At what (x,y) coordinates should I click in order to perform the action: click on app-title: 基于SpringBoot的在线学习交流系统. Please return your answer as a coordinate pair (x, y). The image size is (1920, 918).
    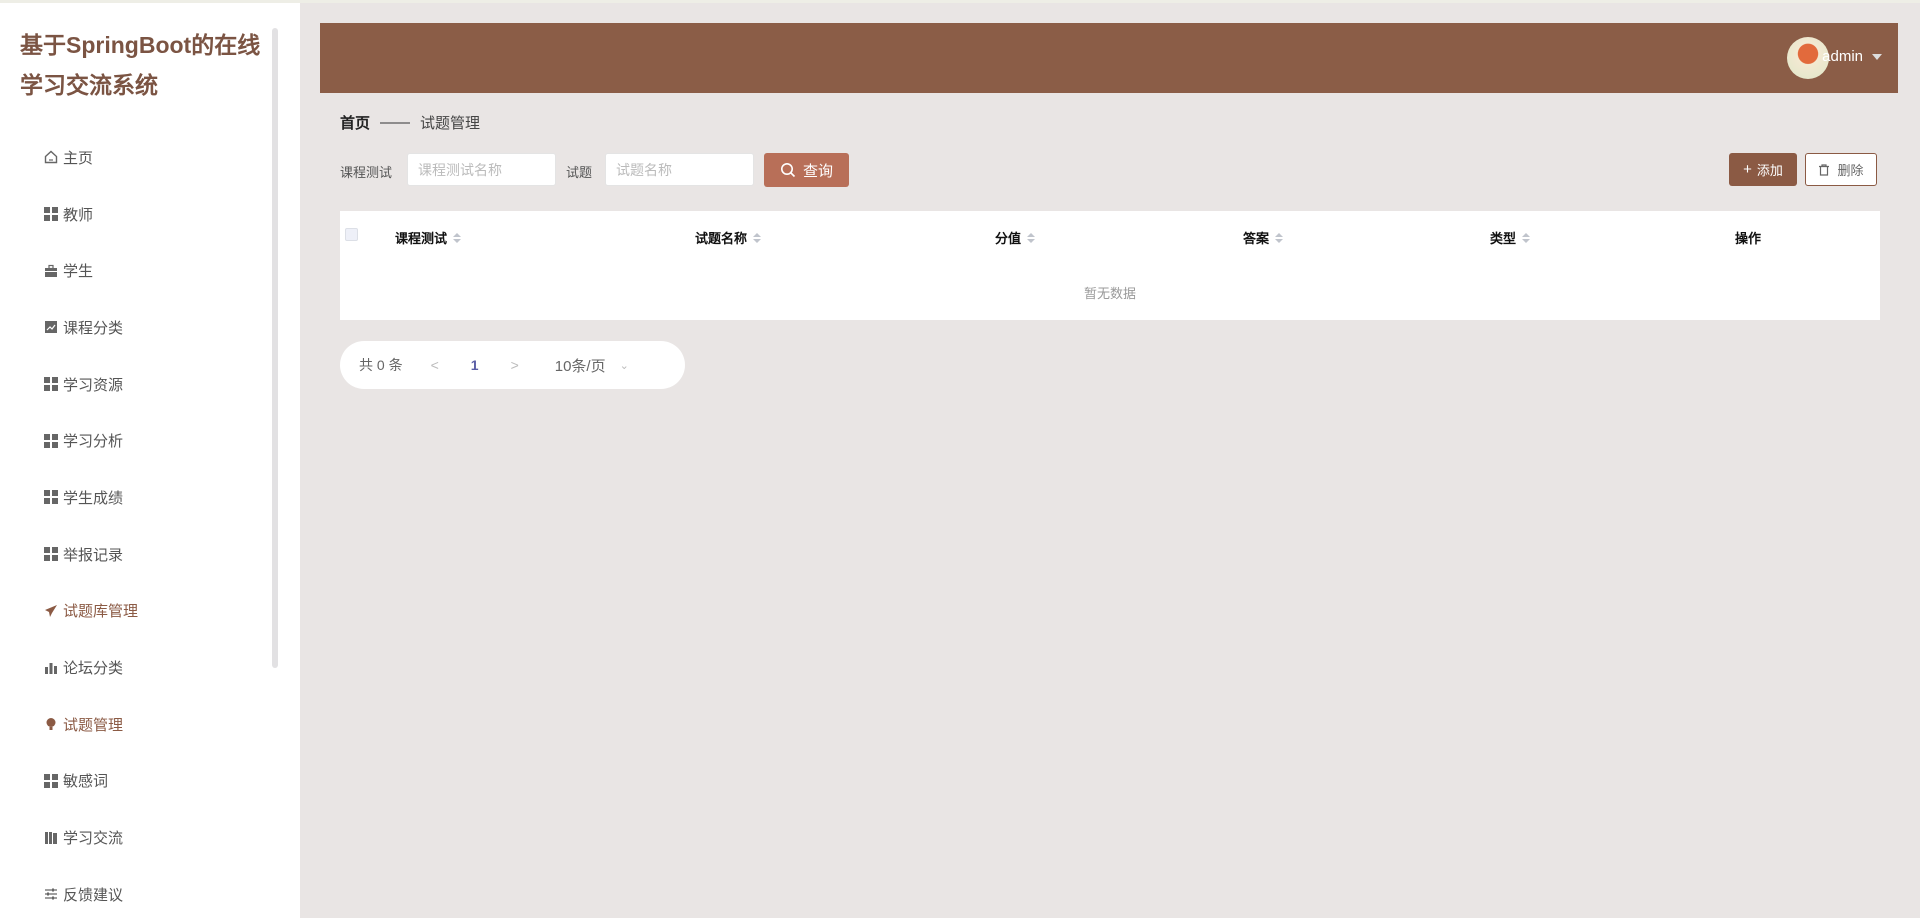
    Looking at the image, I should click on (140, 65).